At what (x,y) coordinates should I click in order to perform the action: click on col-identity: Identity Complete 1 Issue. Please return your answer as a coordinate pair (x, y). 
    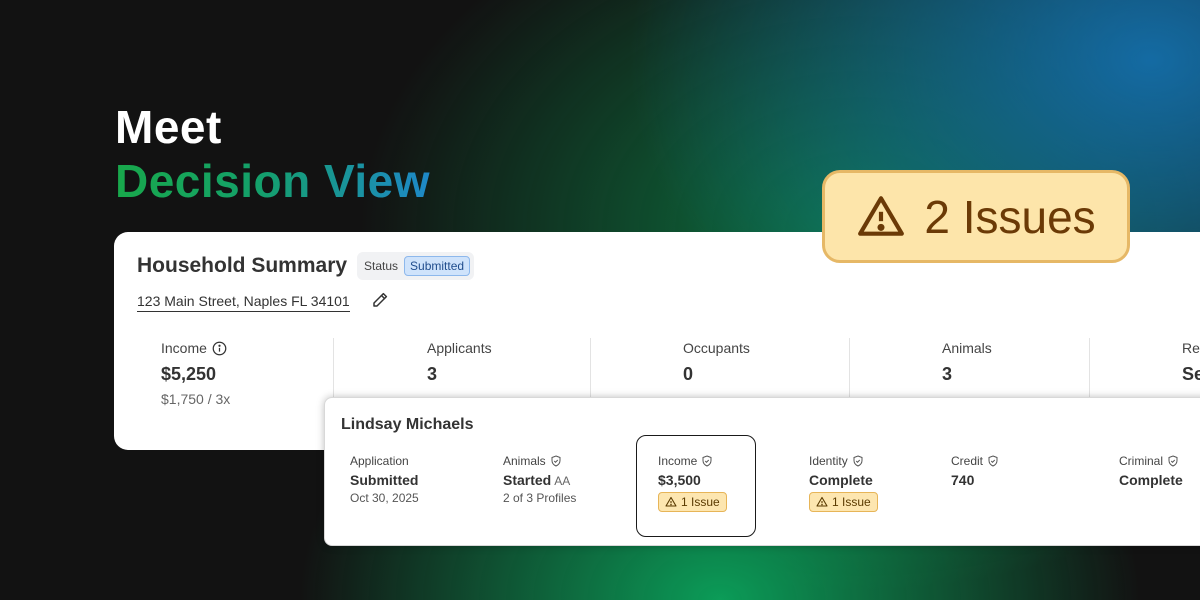
    Looking at the image, I should click on (843, 483).